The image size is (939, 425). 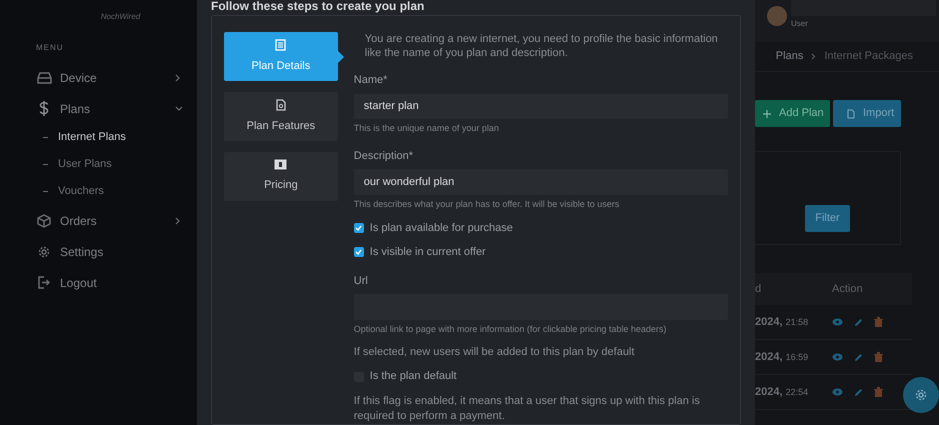 What do you see at coordinates (318, 7) in the screenshot?
I see `modal-title: Follow these steps to create you plan` at bounding box center [318, 7].